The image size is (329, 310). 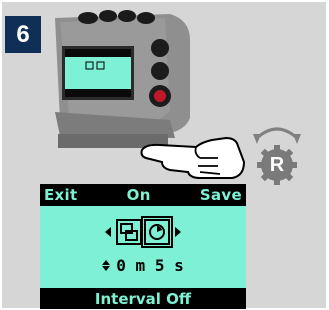 What do you see at coordinates (60, 195) in the screenshot?
I see `exit-tab: Exit` at bounding box center [60, 195].